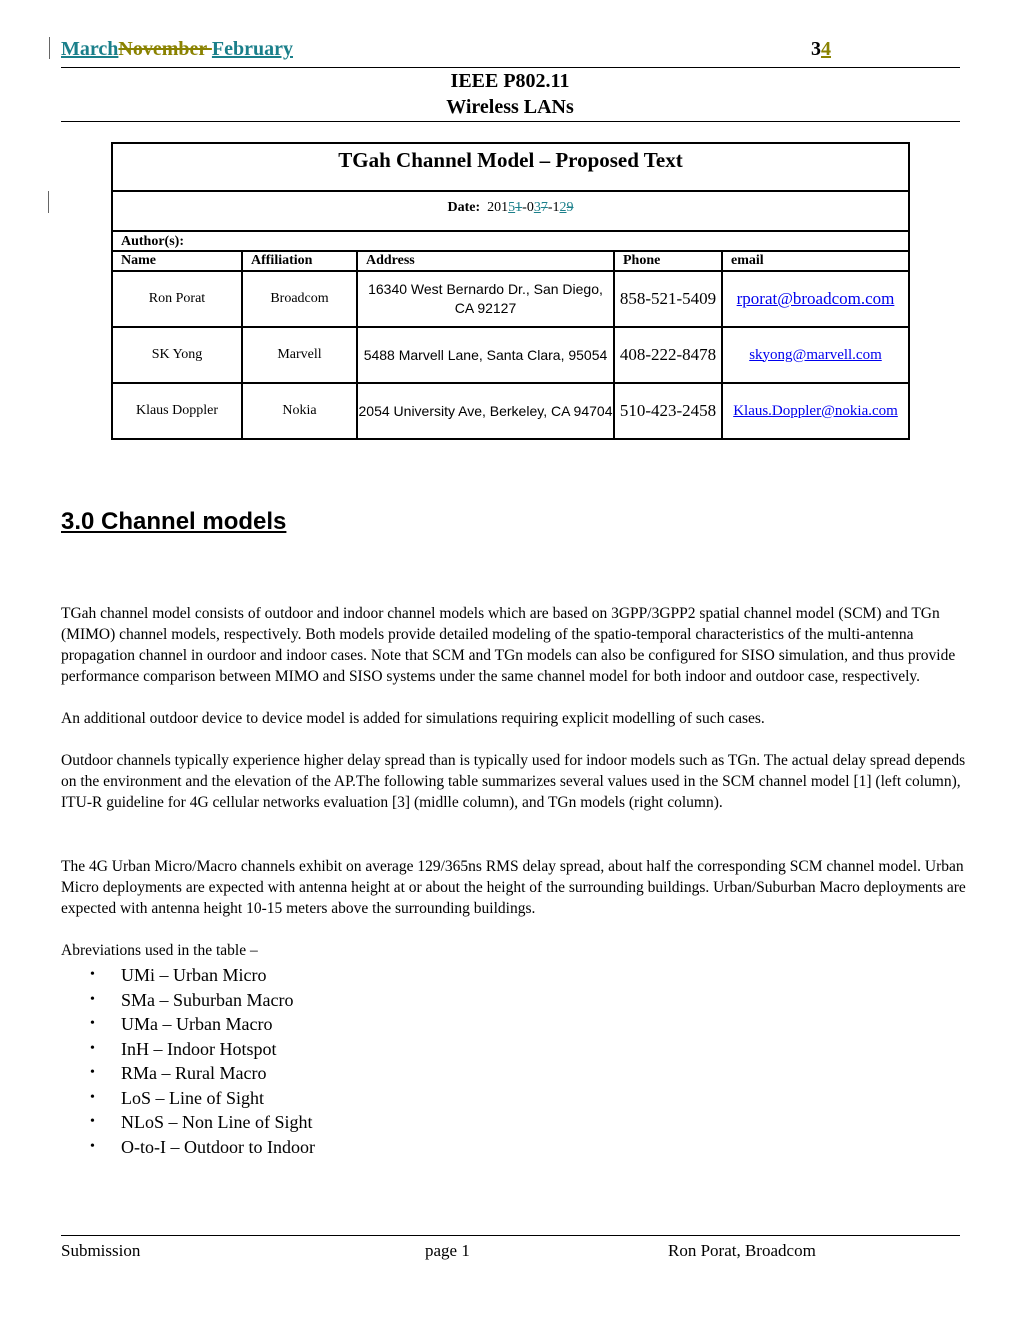 This screenshot has height=1320, width=1020. What do you see at coordinates (668, 355) in the screenshot?
I see `author-phone: 408-222-8478` at bounding box center [668, 355].